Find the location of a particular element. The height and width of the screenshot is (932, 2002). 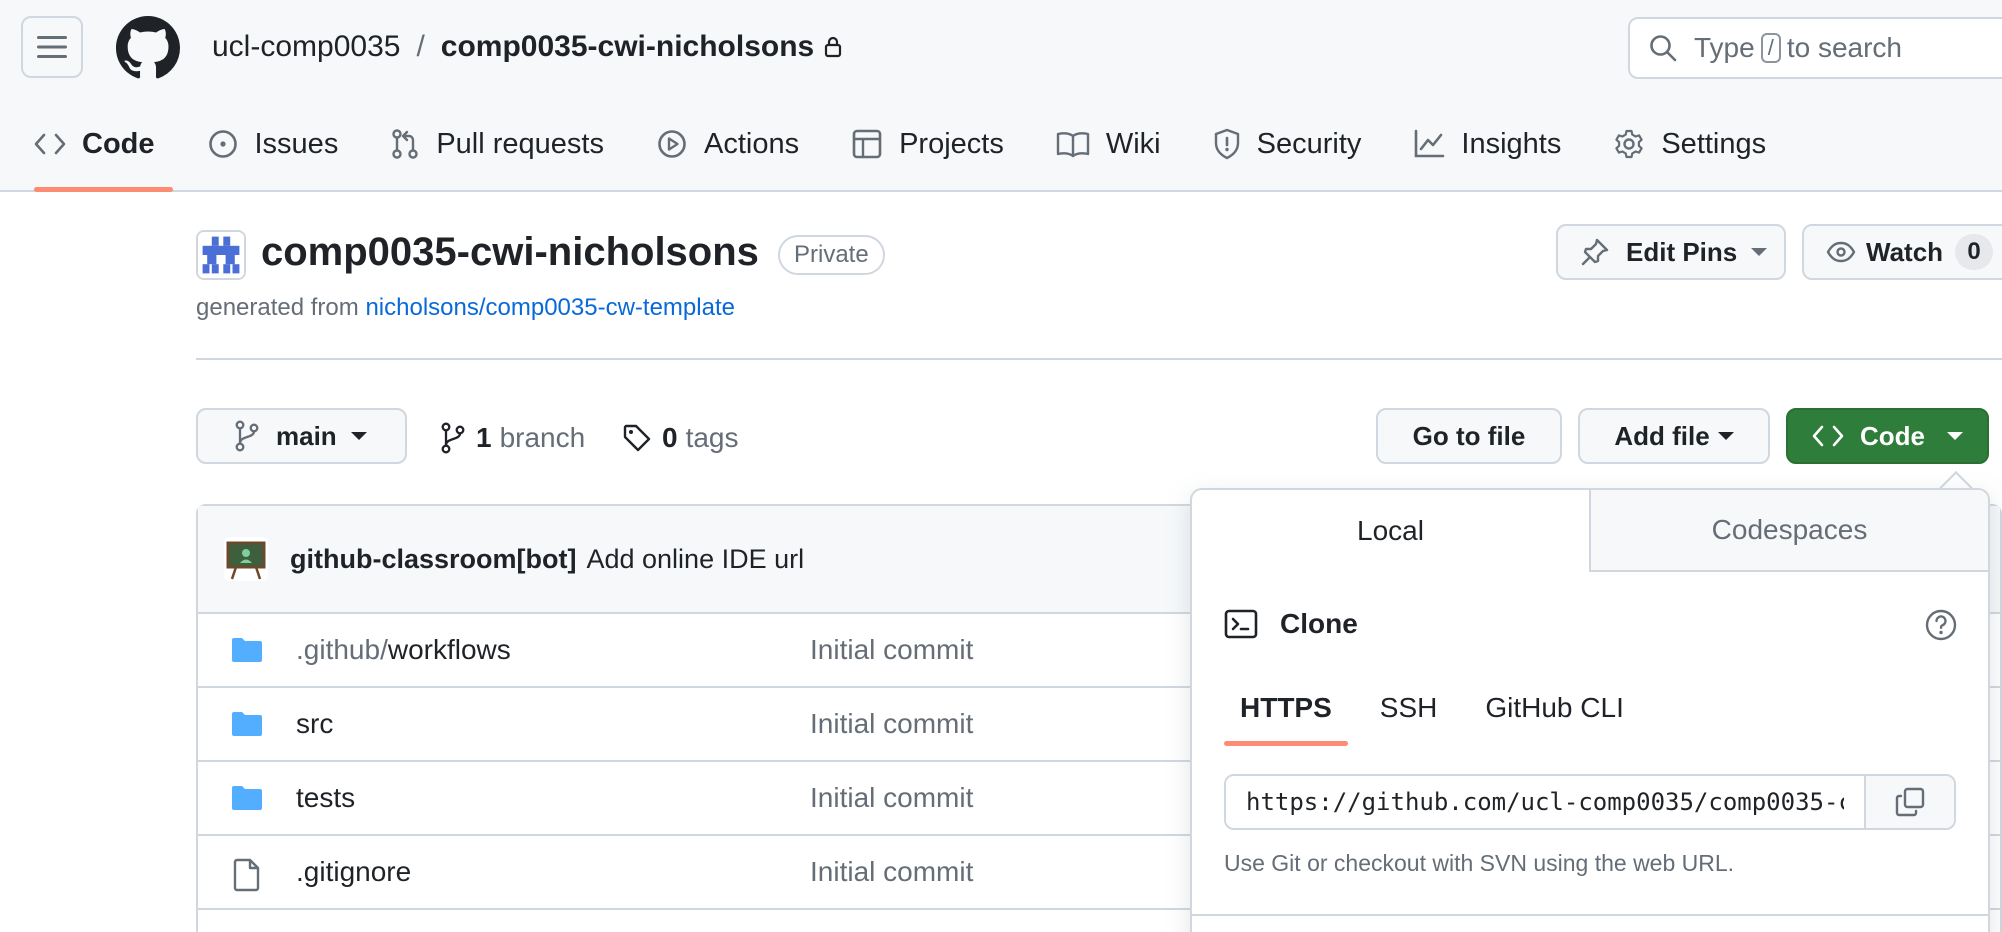

tab-projects: Projects is located at coordinates (928, 144).